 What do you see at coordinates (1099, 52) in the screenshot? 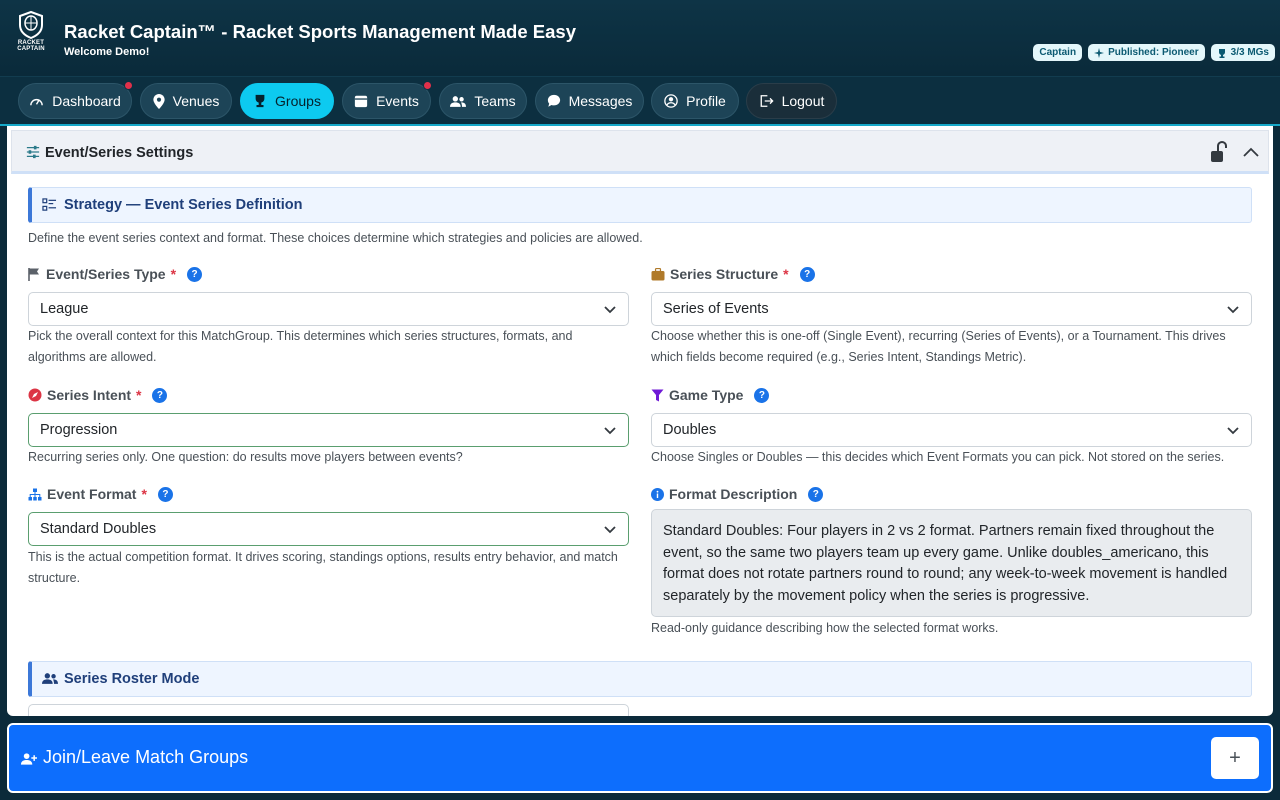
I see `sparkle-icon` at bounding box center [1099, 52].